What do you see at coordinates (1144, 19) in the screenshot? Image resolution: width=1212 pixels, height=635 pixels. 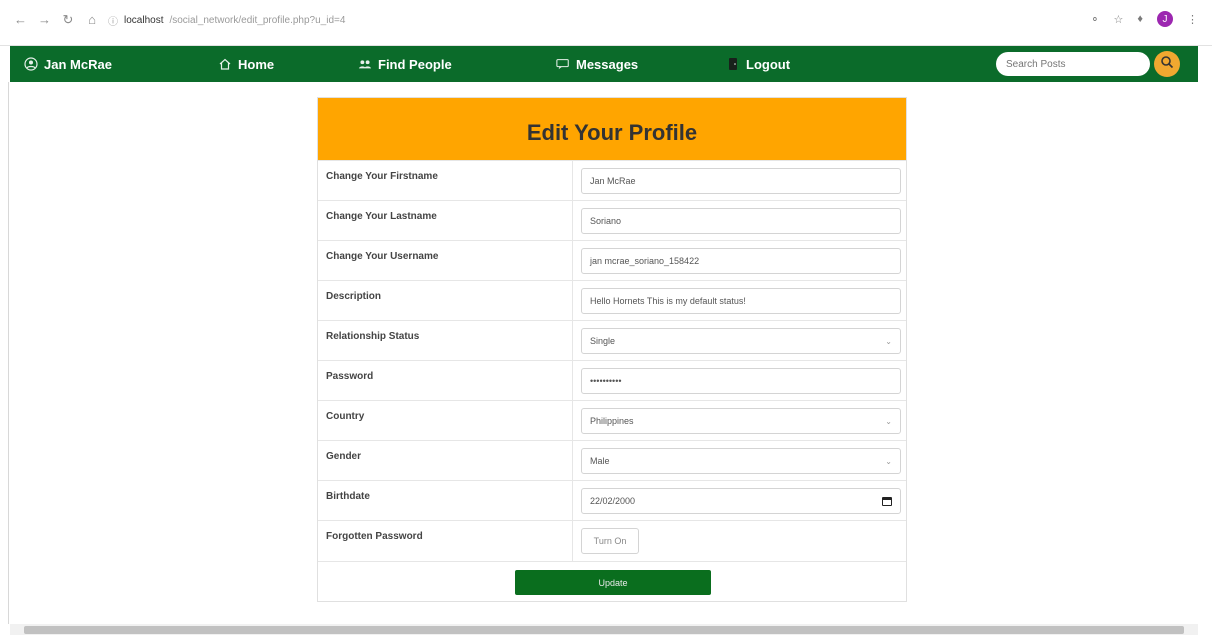 I see `browser-right-icons: ⚬ ☆ ♦ J ⋮` at bounding box center [1144, 19].